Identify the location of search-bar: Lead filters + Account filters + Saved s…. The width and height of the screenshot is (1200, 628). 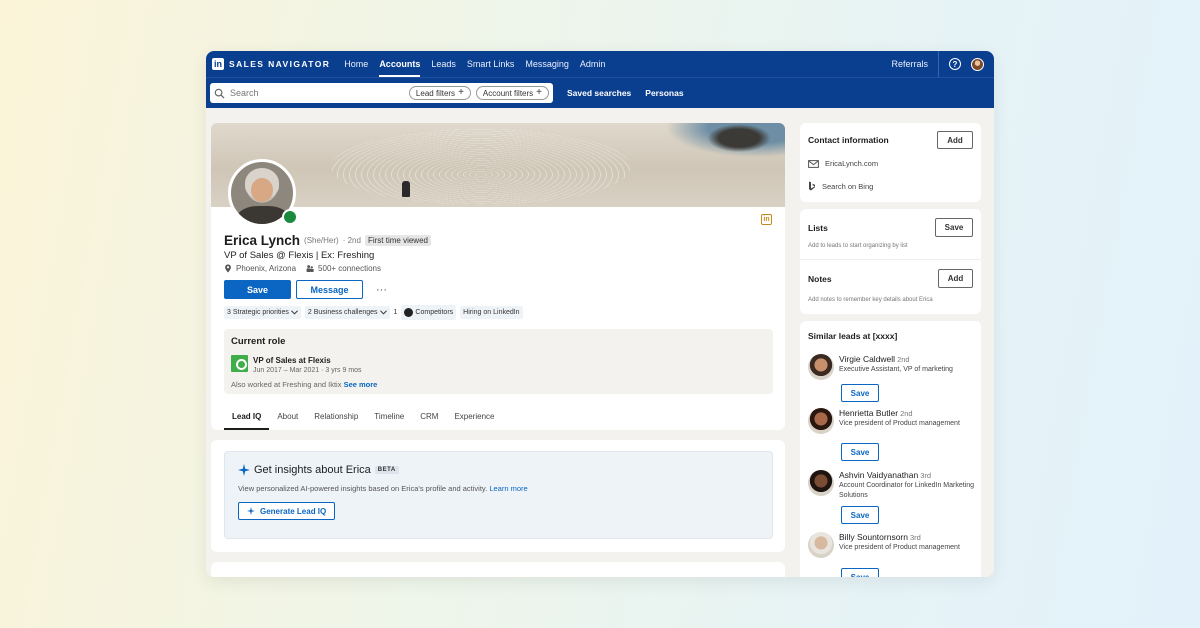
(600, 92).